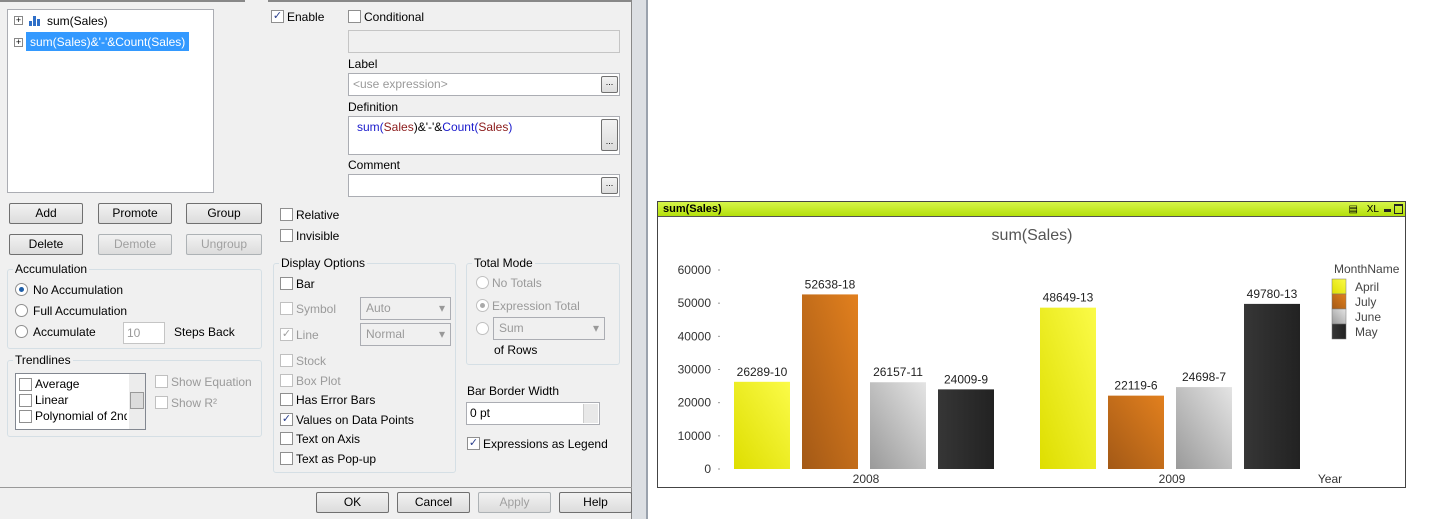 The width and height of the screenshot is (1430, 519). Describe the element at coordinates (78, 290) in the screenshot. I see `no-accumulation-label: No Accumulation` at that location.